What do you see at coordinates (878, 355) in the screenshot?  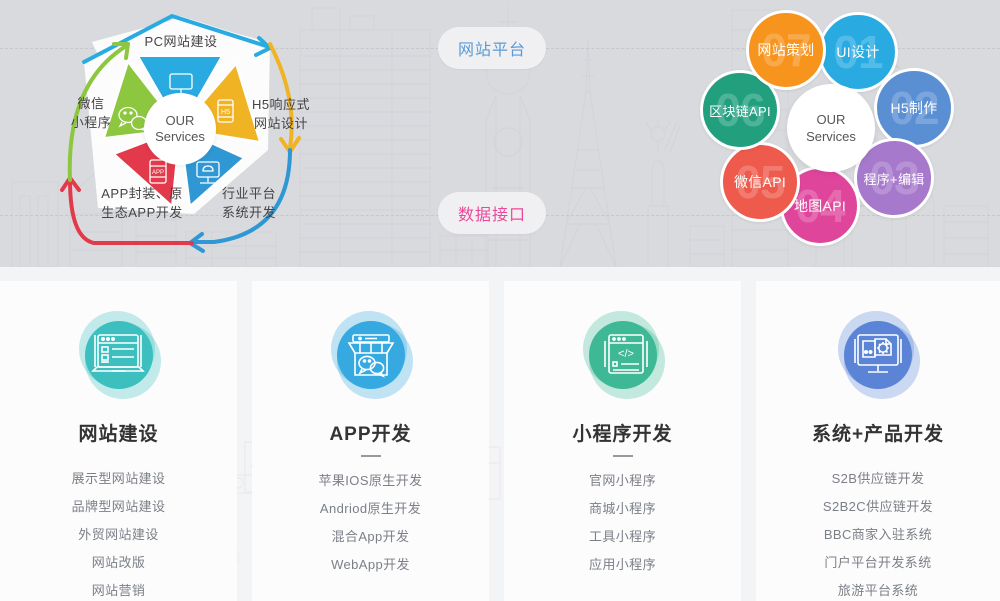 I see `desktop-gear-icon` at bounding box center [878, 355].